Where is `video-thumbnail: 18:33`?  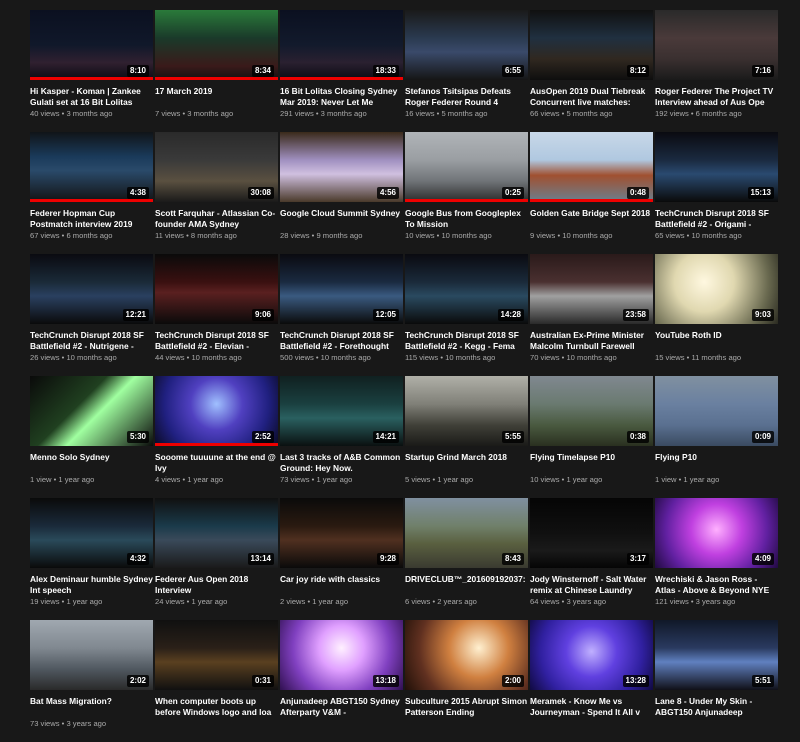 video-thumbnail: 18:33 is located at coordinates (341, 45).